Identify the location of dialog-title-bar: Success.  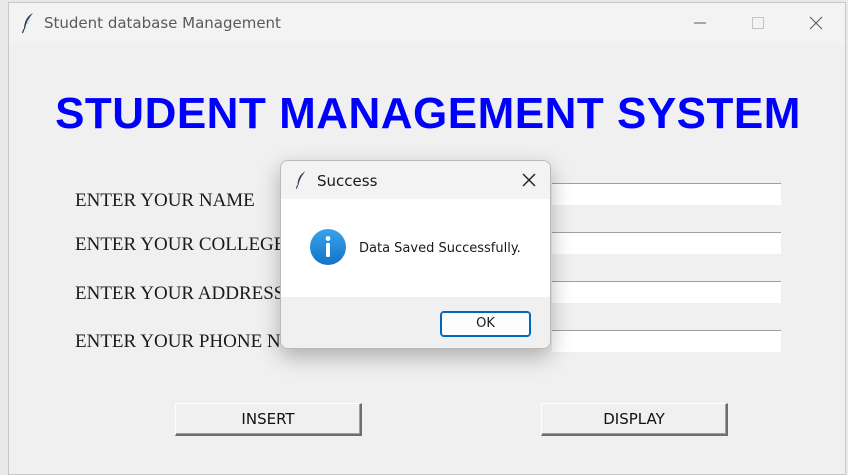
(415, 180).